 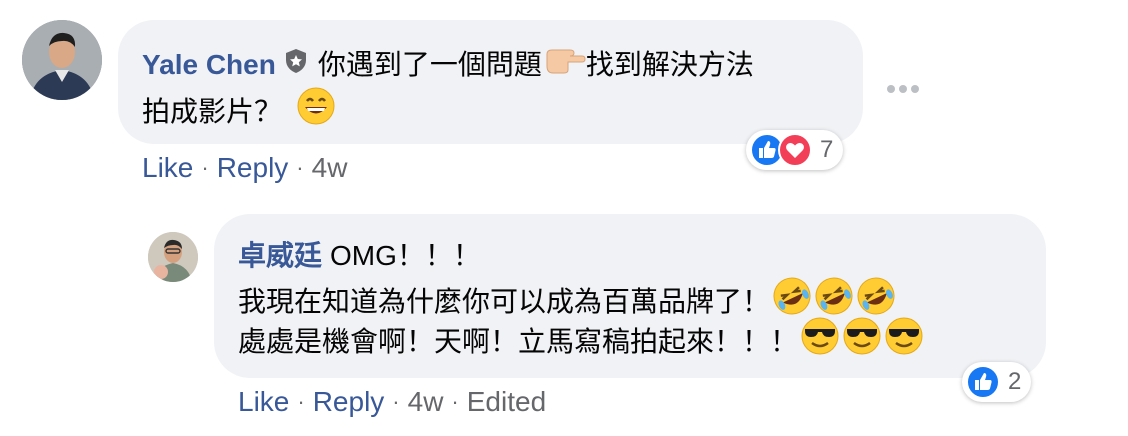 I want to click on commenter-avatar, so click(x=62, y=60).